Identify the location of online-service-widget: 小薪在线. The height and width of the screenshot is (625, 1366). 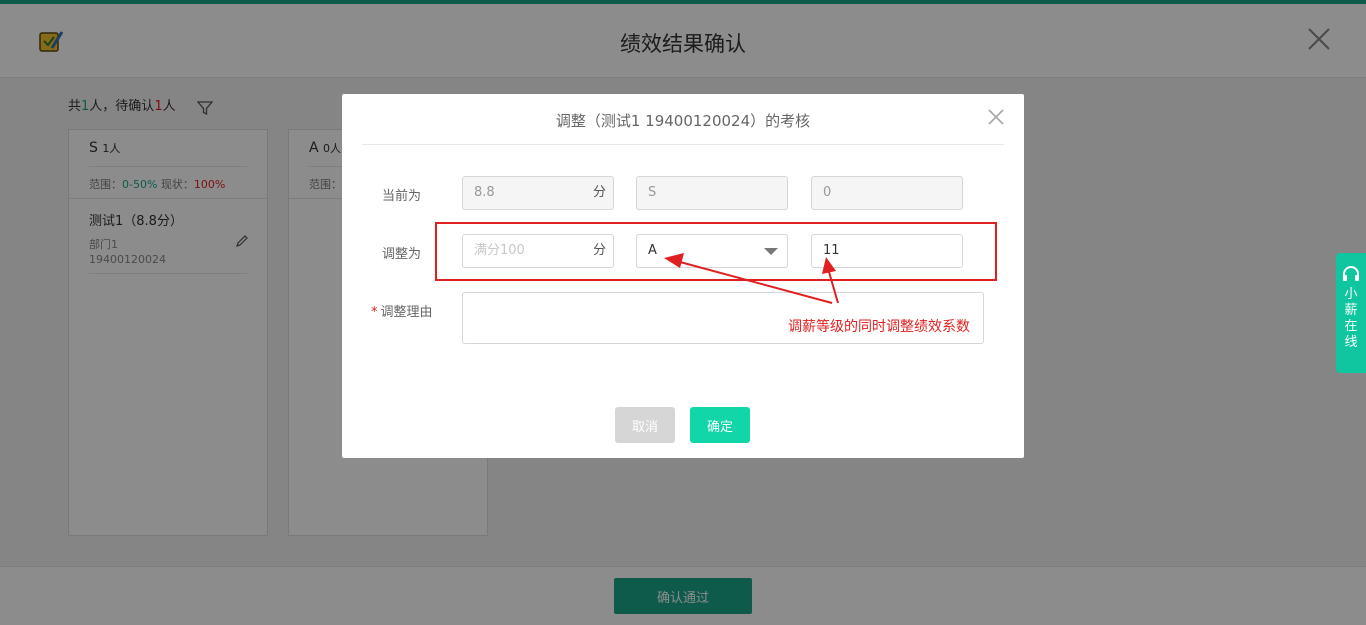
(1351, 313).